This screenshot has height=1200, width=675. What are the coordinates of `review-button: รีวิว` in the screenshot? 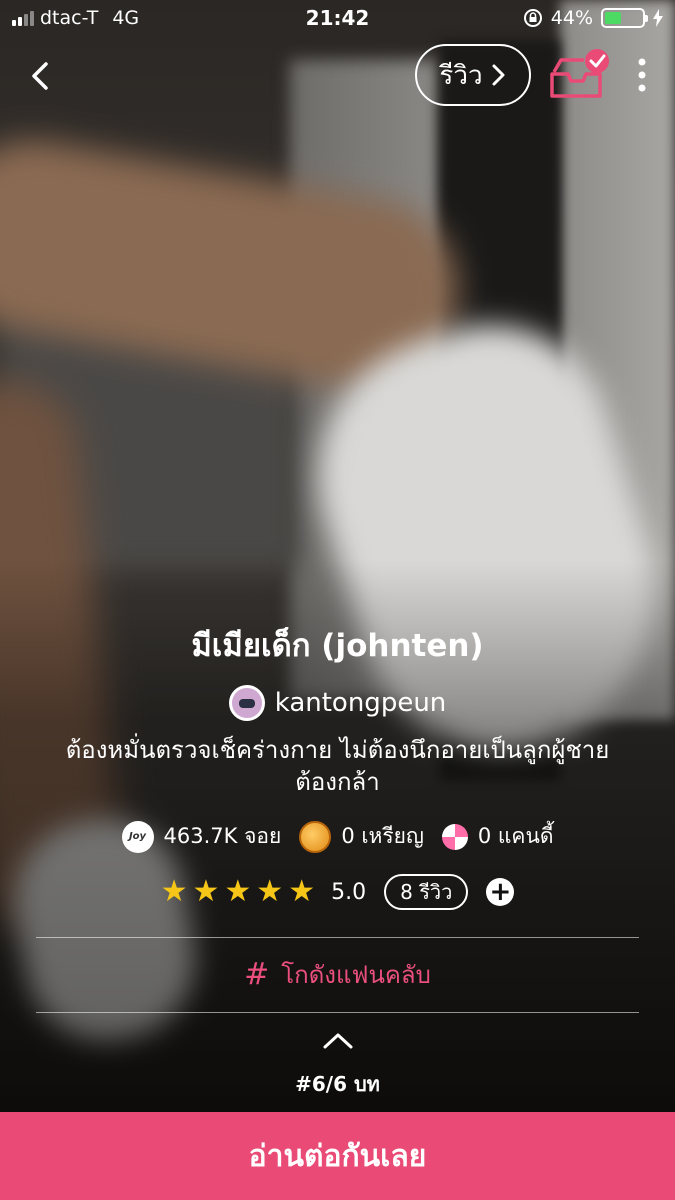 It's located at (473, 75).